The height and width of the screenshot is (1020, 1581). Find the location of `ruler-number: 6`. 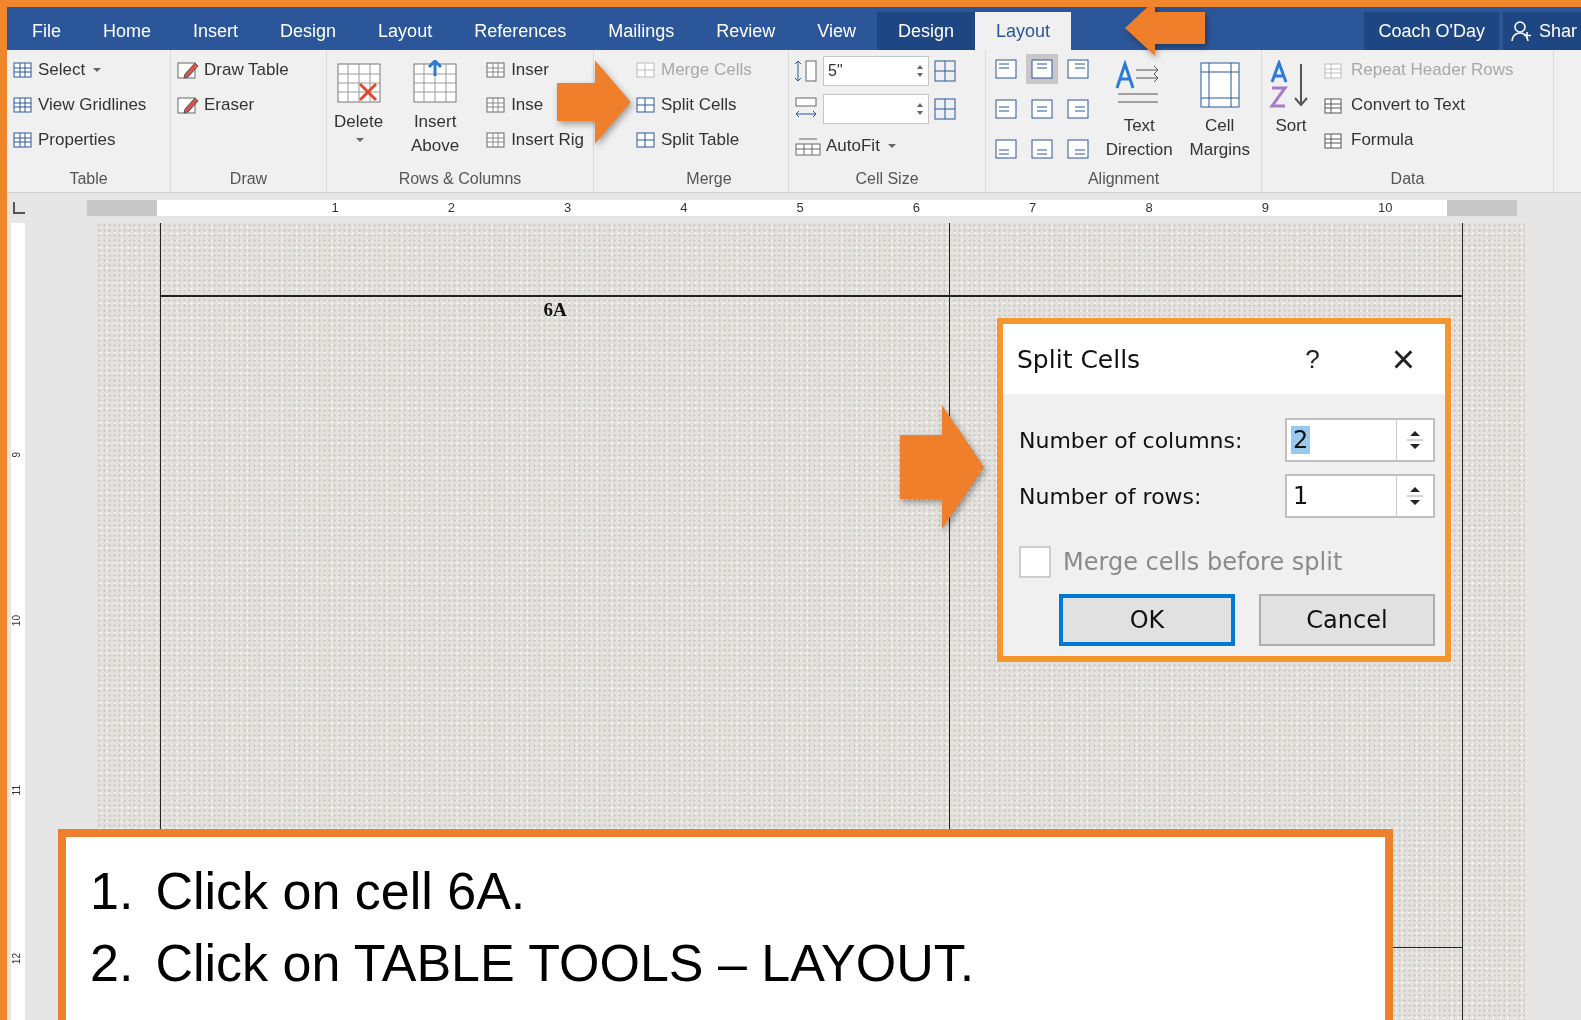

ruler-number: 6 is located at coordinates (916, 208).